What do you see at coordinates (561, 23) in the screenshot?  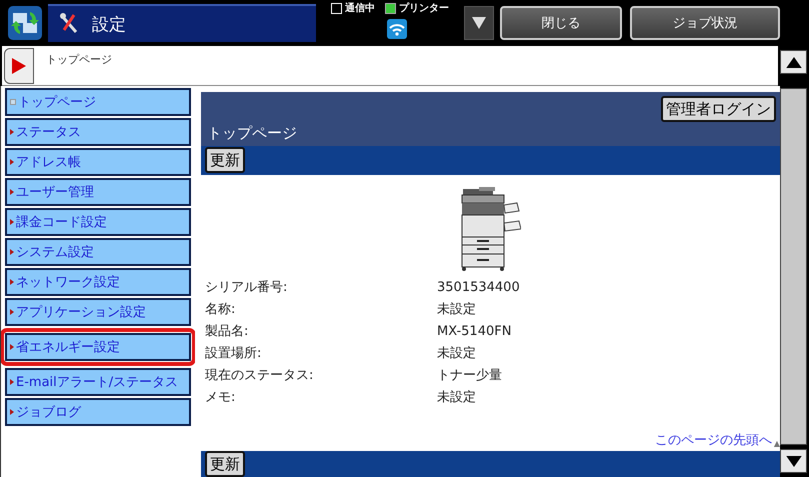 I see `close-button: 閉じる` at bounding box center [561, 23].